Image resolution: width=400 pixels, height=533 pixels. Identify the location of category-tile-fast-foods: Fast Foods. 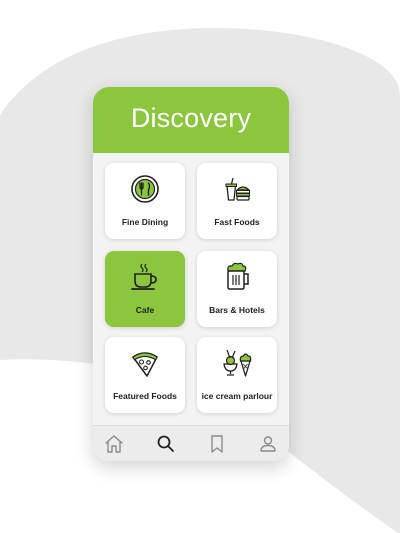
(237, 201).